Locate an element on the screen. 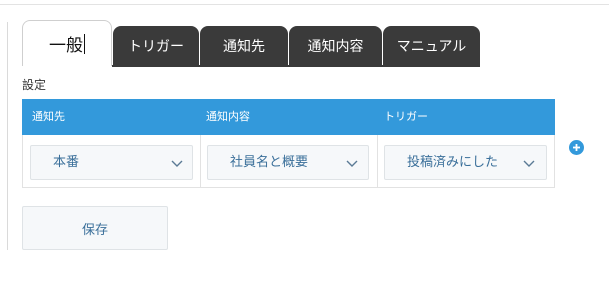 The height and width of the screenshot is (281, 609). destination-value: 本番 is located at coordinates (66, 162).